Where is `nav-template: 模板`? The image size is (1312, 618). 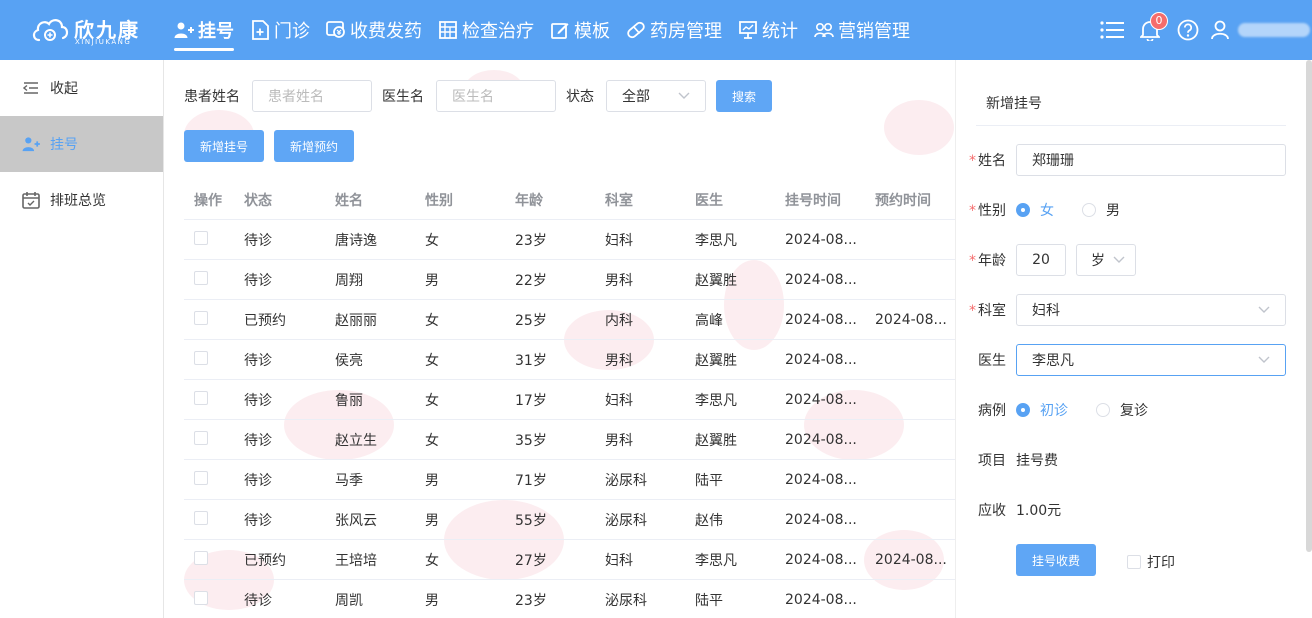 nav-template: 模板 is located at coordinates (584, 30).